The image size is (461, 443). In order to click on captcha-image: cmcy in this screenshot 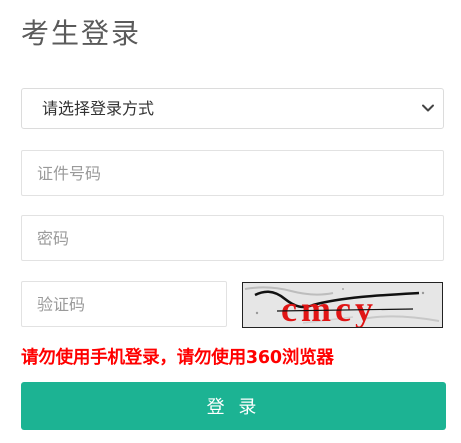, I will do `click(342, 305)`.